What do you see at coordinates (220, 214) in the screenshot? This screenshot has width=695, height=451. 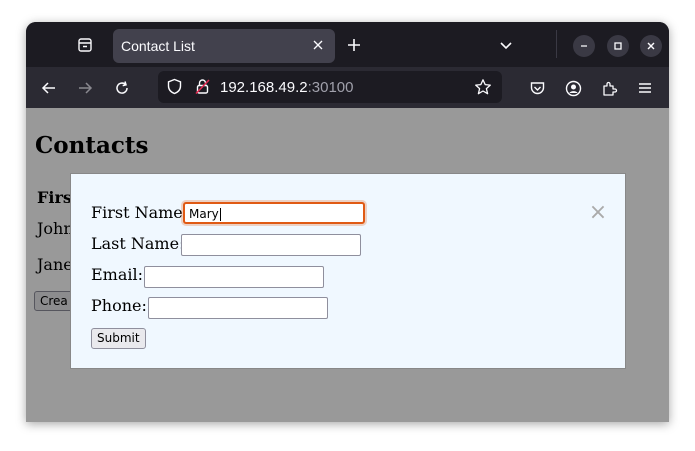 I see `text-caret` at bounding box center [220, 214].